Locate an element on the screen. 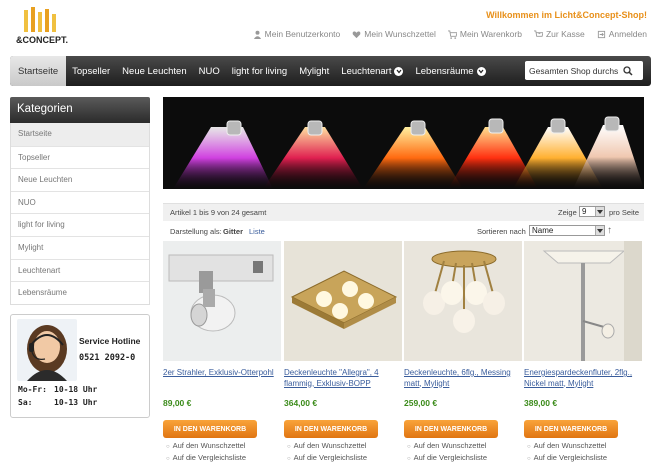 Image resolution: width=661 pixels, height=475 pixels. login-icon is located at coordinates (601, 34).